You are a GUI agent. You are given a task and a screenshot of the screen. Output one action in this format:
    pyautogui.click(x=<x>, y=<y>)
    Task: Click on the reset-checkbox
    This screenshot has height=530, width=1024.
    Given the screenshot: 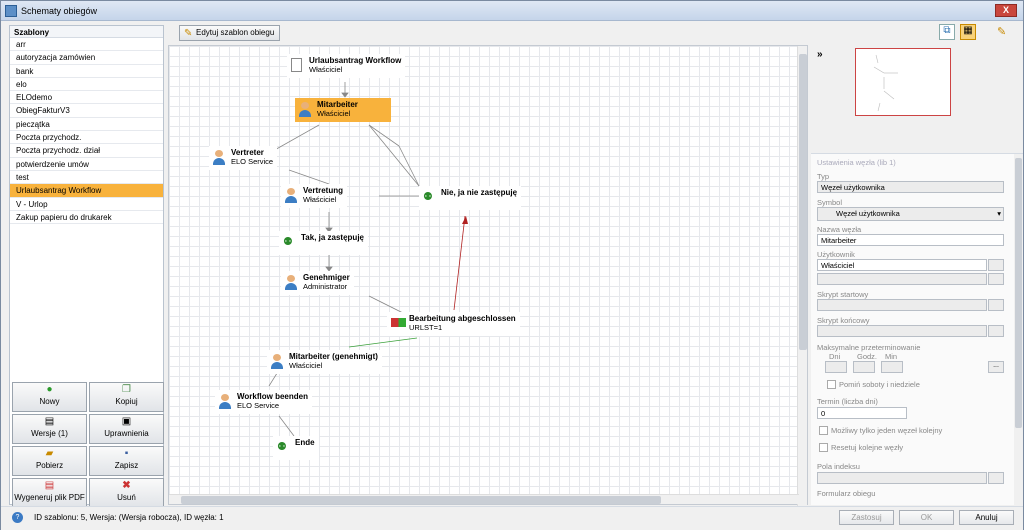 What is the action you would take?
    pyautogui.click(x=823, y=447)
    